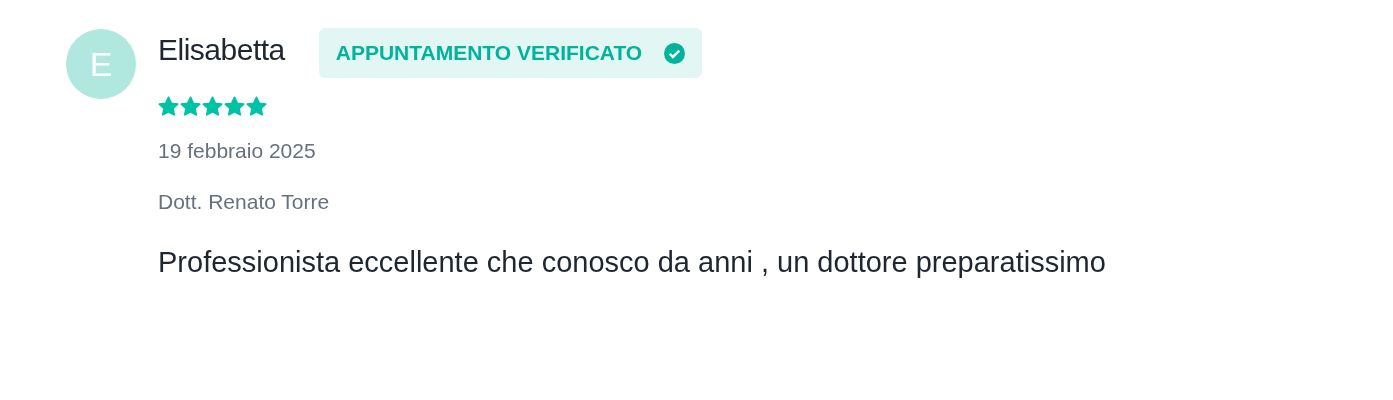  I want to click on review-date: 19 febbraio 2025, so click(237, 151).